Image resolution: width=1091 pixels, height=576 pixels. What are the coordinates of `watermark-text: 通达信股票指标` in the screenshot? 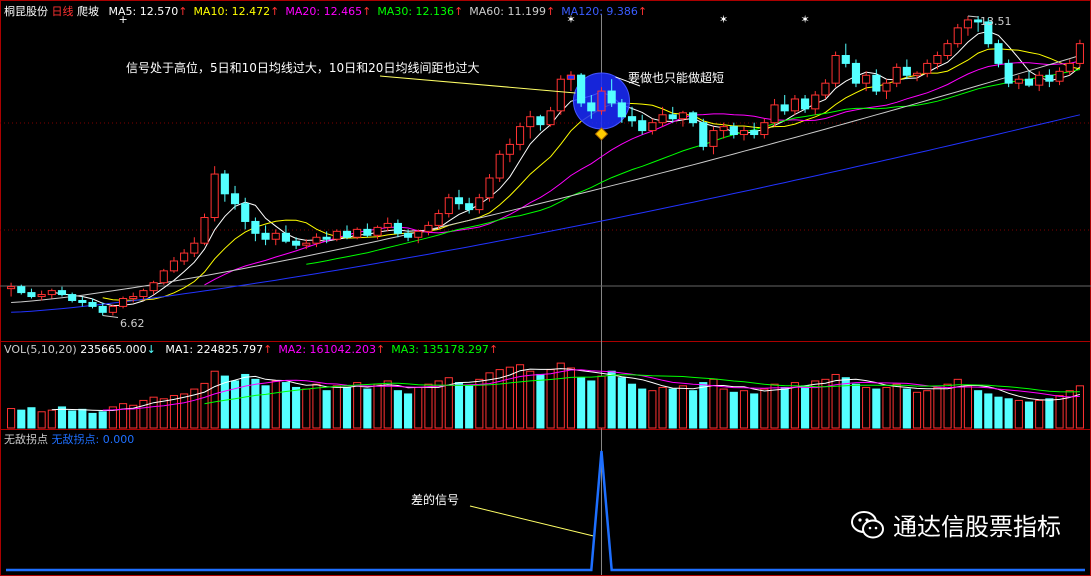 It's located at (977, 527).